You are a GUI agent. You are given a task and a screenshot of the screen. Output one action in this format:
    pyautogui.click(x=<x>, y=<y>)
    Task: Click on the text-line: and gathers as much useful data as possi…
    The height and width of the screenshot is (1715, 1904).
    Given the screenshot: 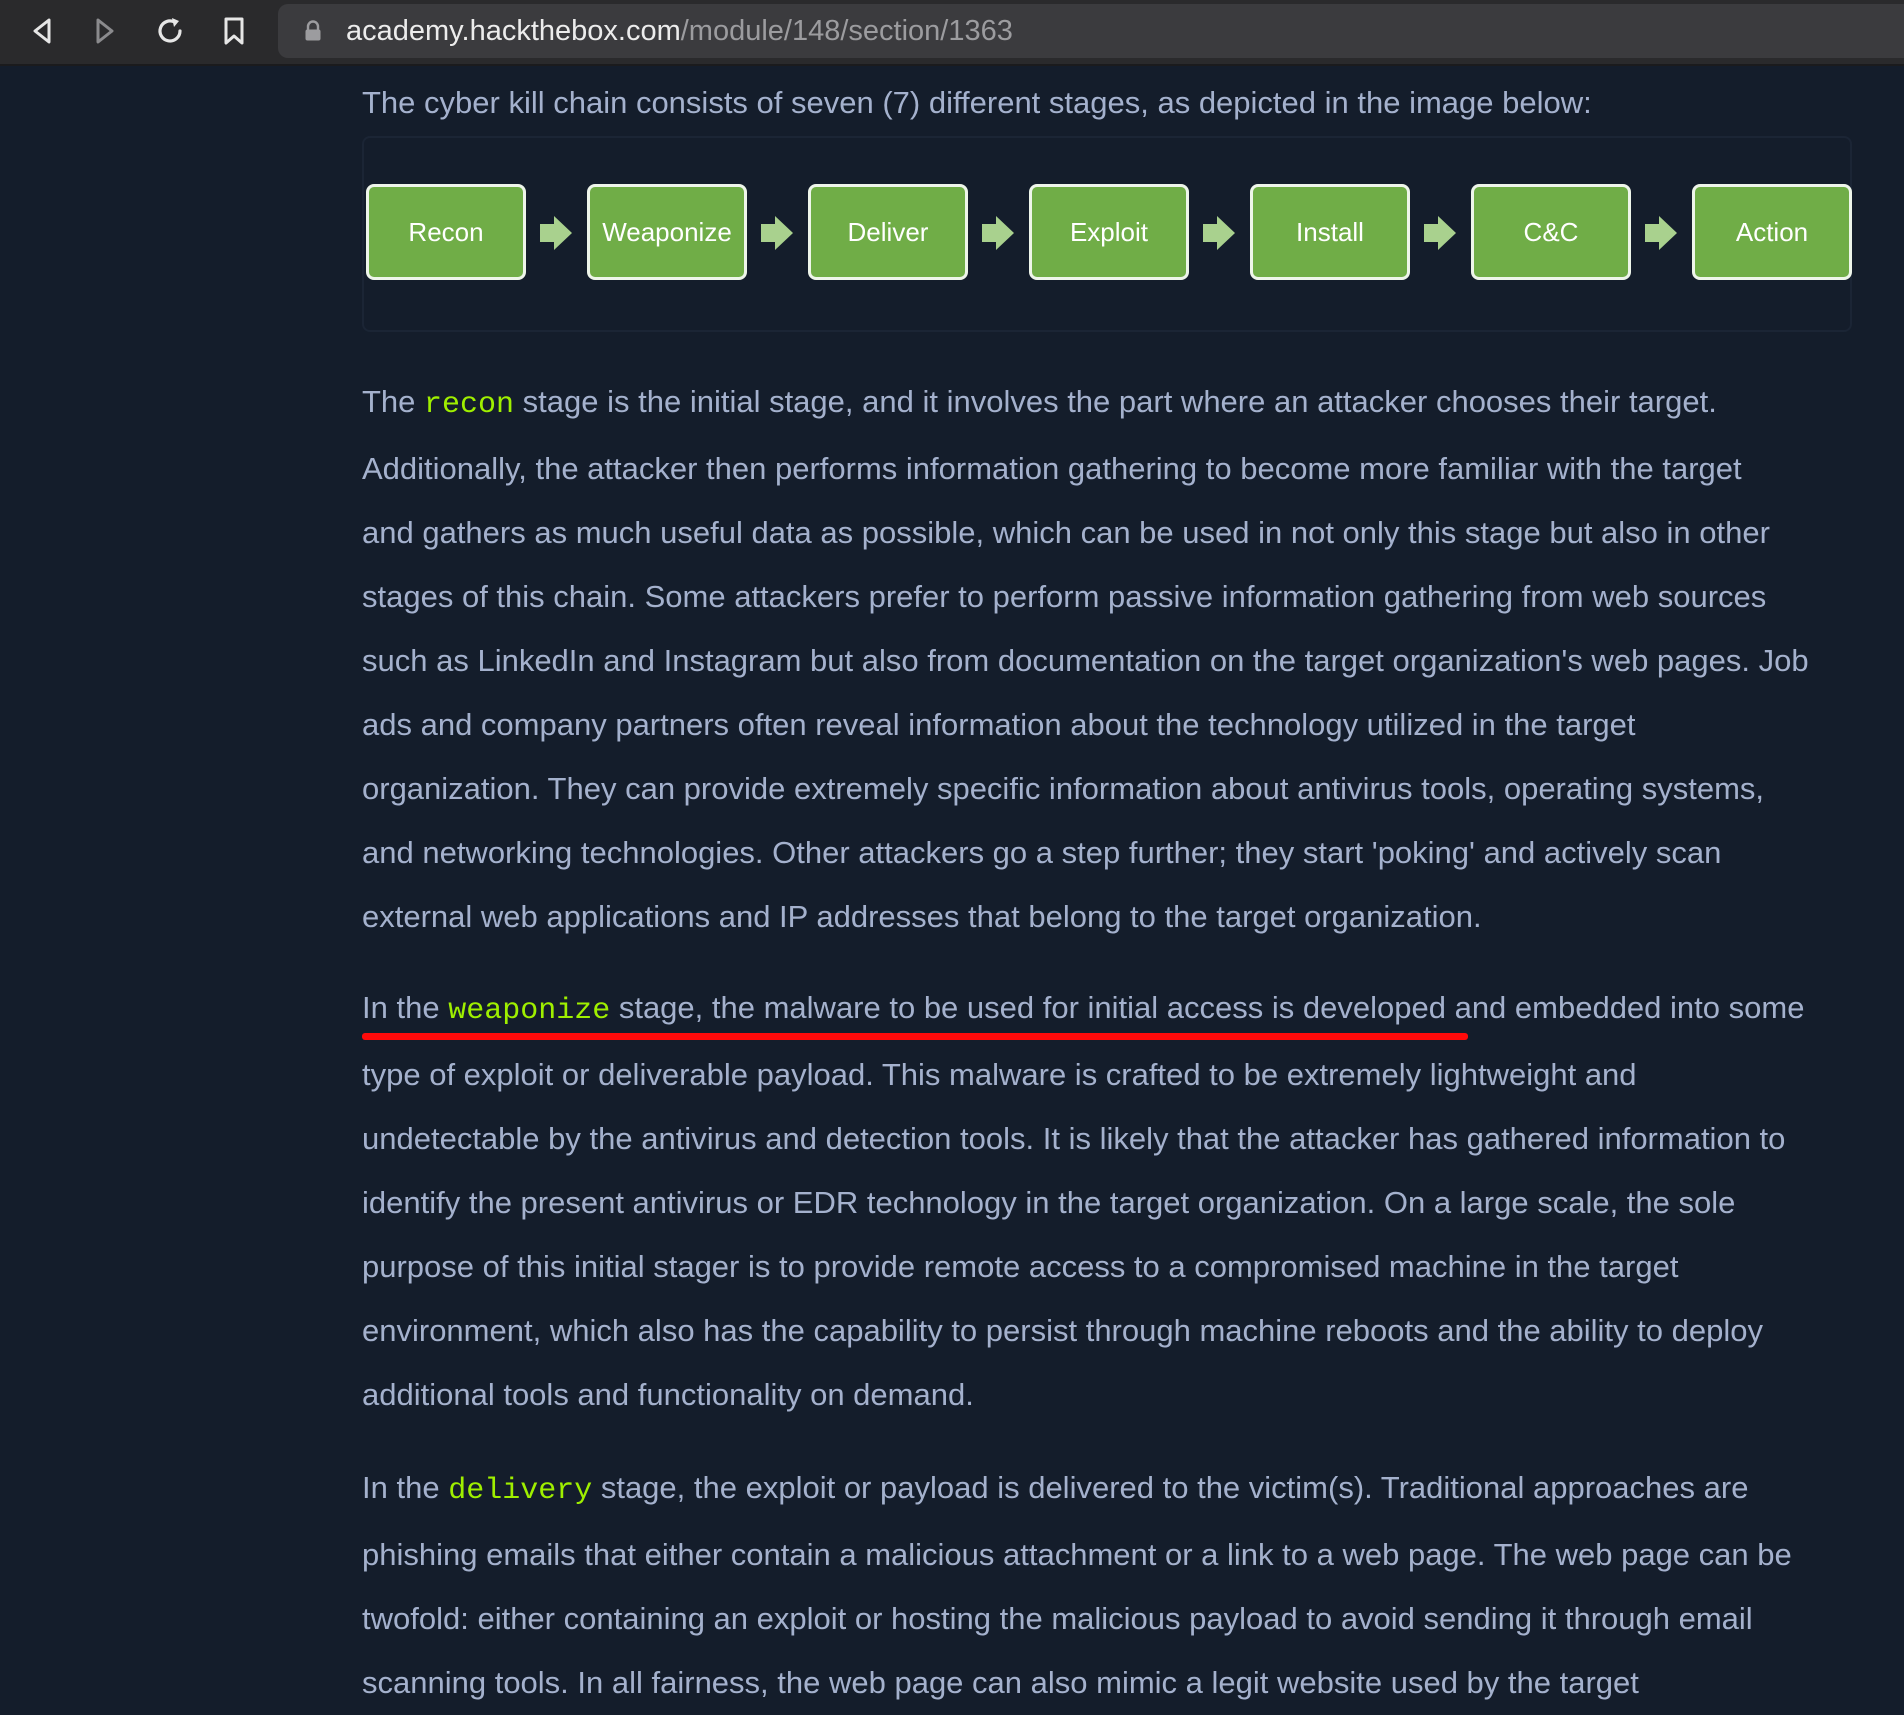 What is the action you would take?
    pyautogui.click(x=1066, y=532)
    